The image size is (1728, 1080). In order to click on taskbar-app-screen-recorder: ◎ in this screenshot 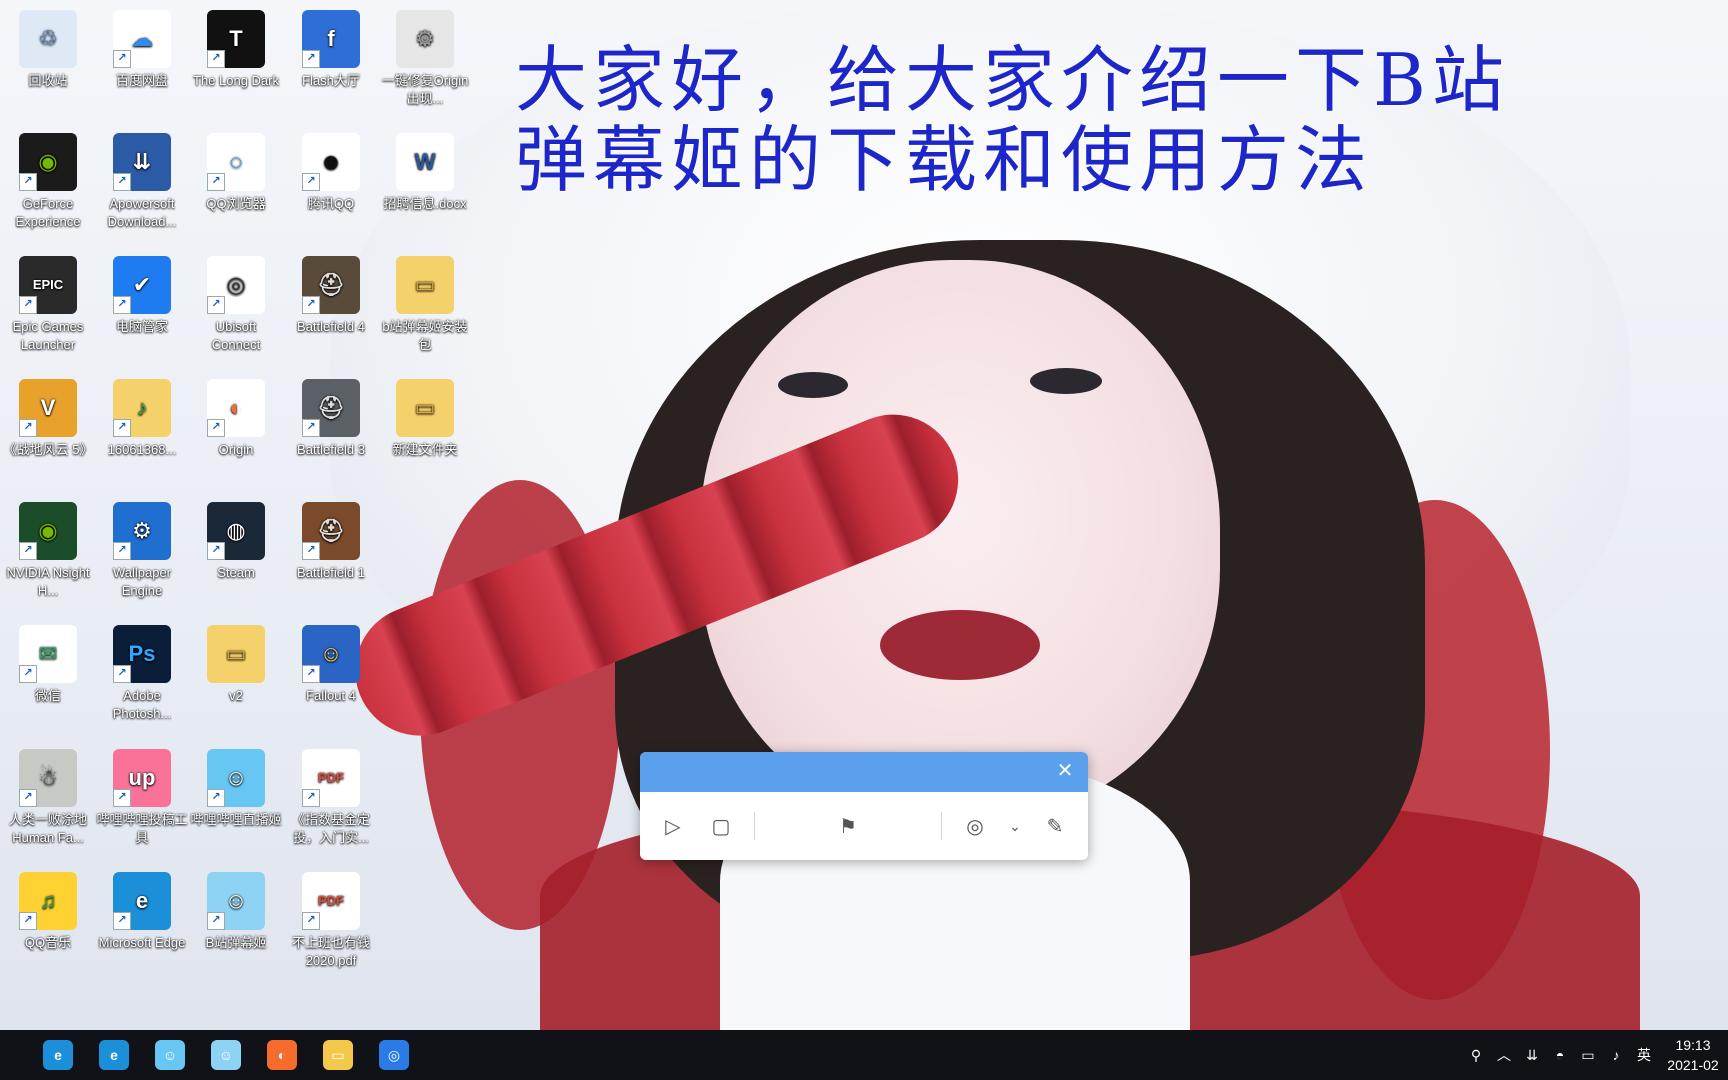, I will do `click(394, 1055)`.